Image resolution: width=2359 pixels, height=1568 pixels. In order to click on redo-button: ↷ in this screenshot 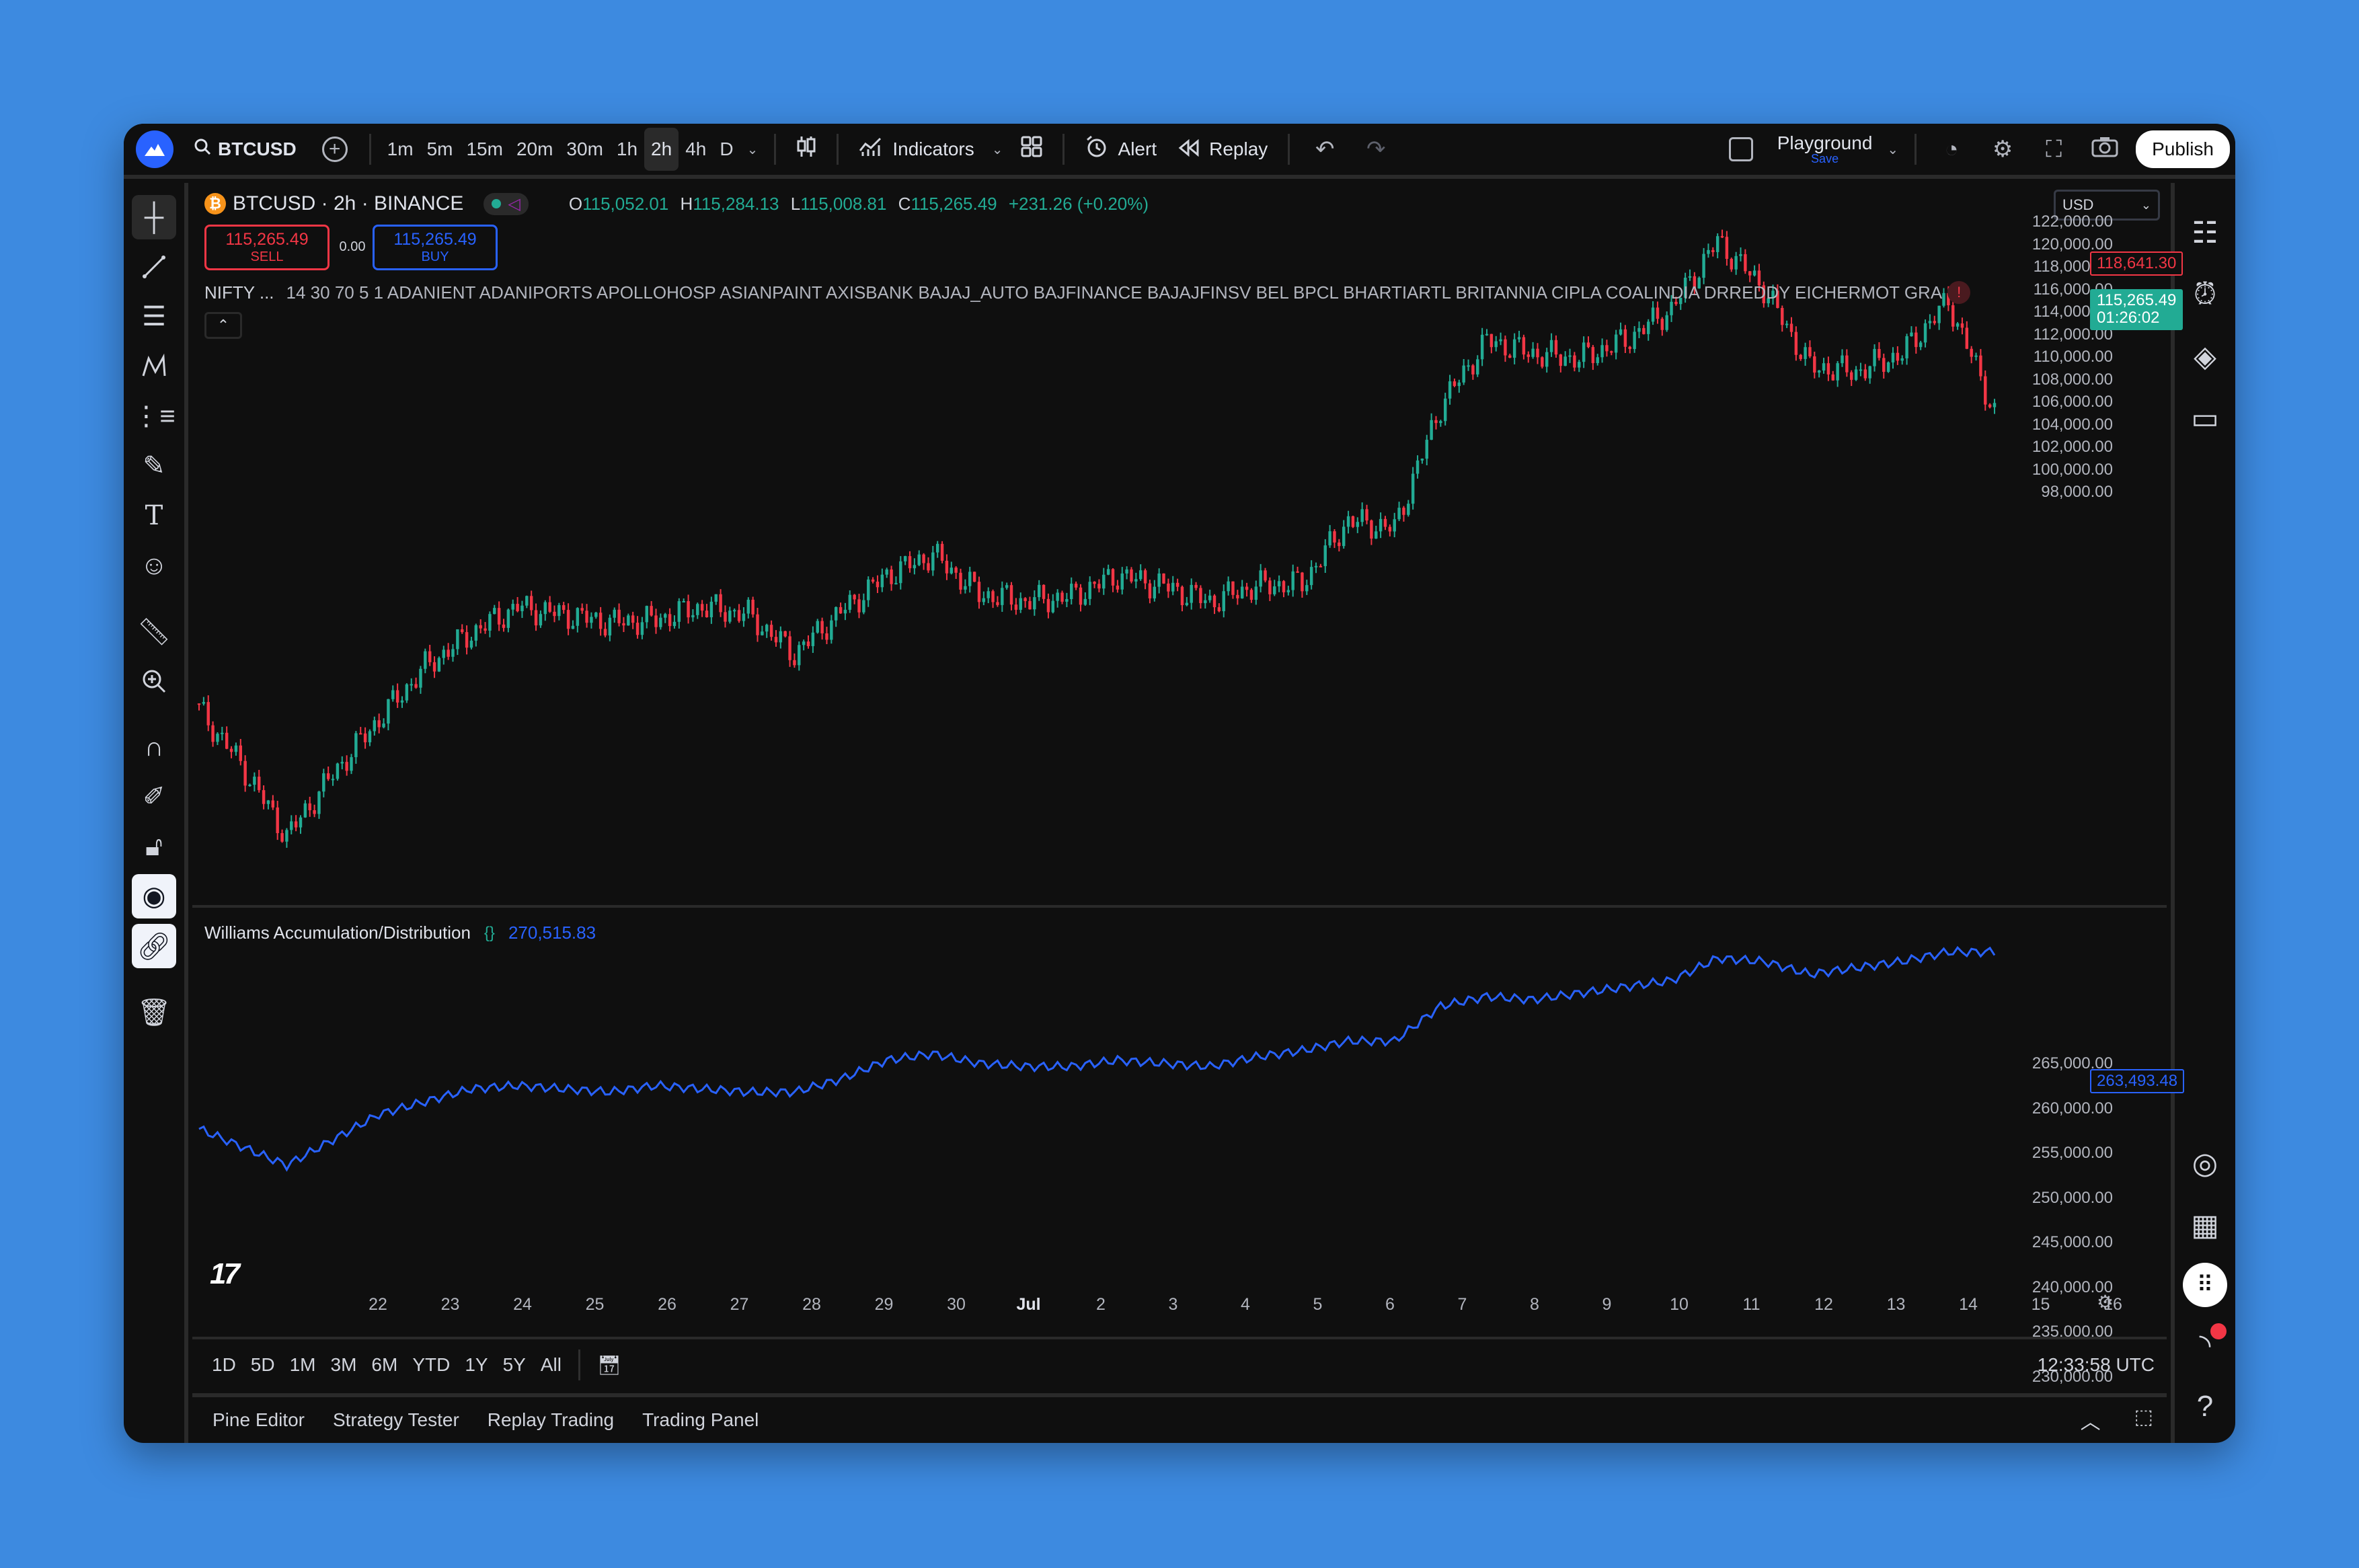, I will do `click(1375, 149)`.